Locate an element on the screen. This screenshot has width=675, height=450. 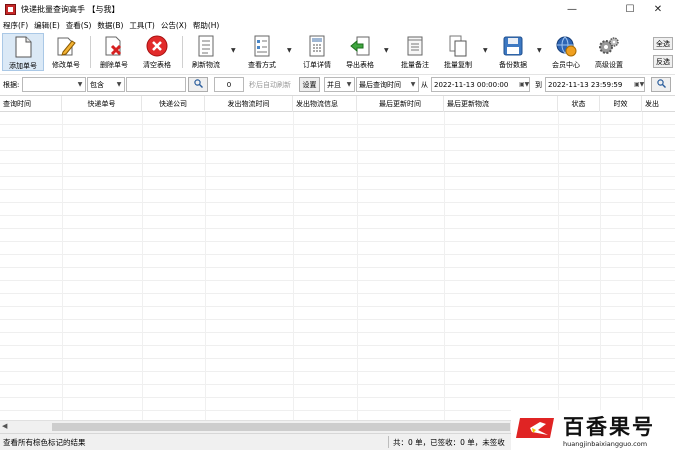
filter-field-select: ▼ is located at coordinates (54, 84).